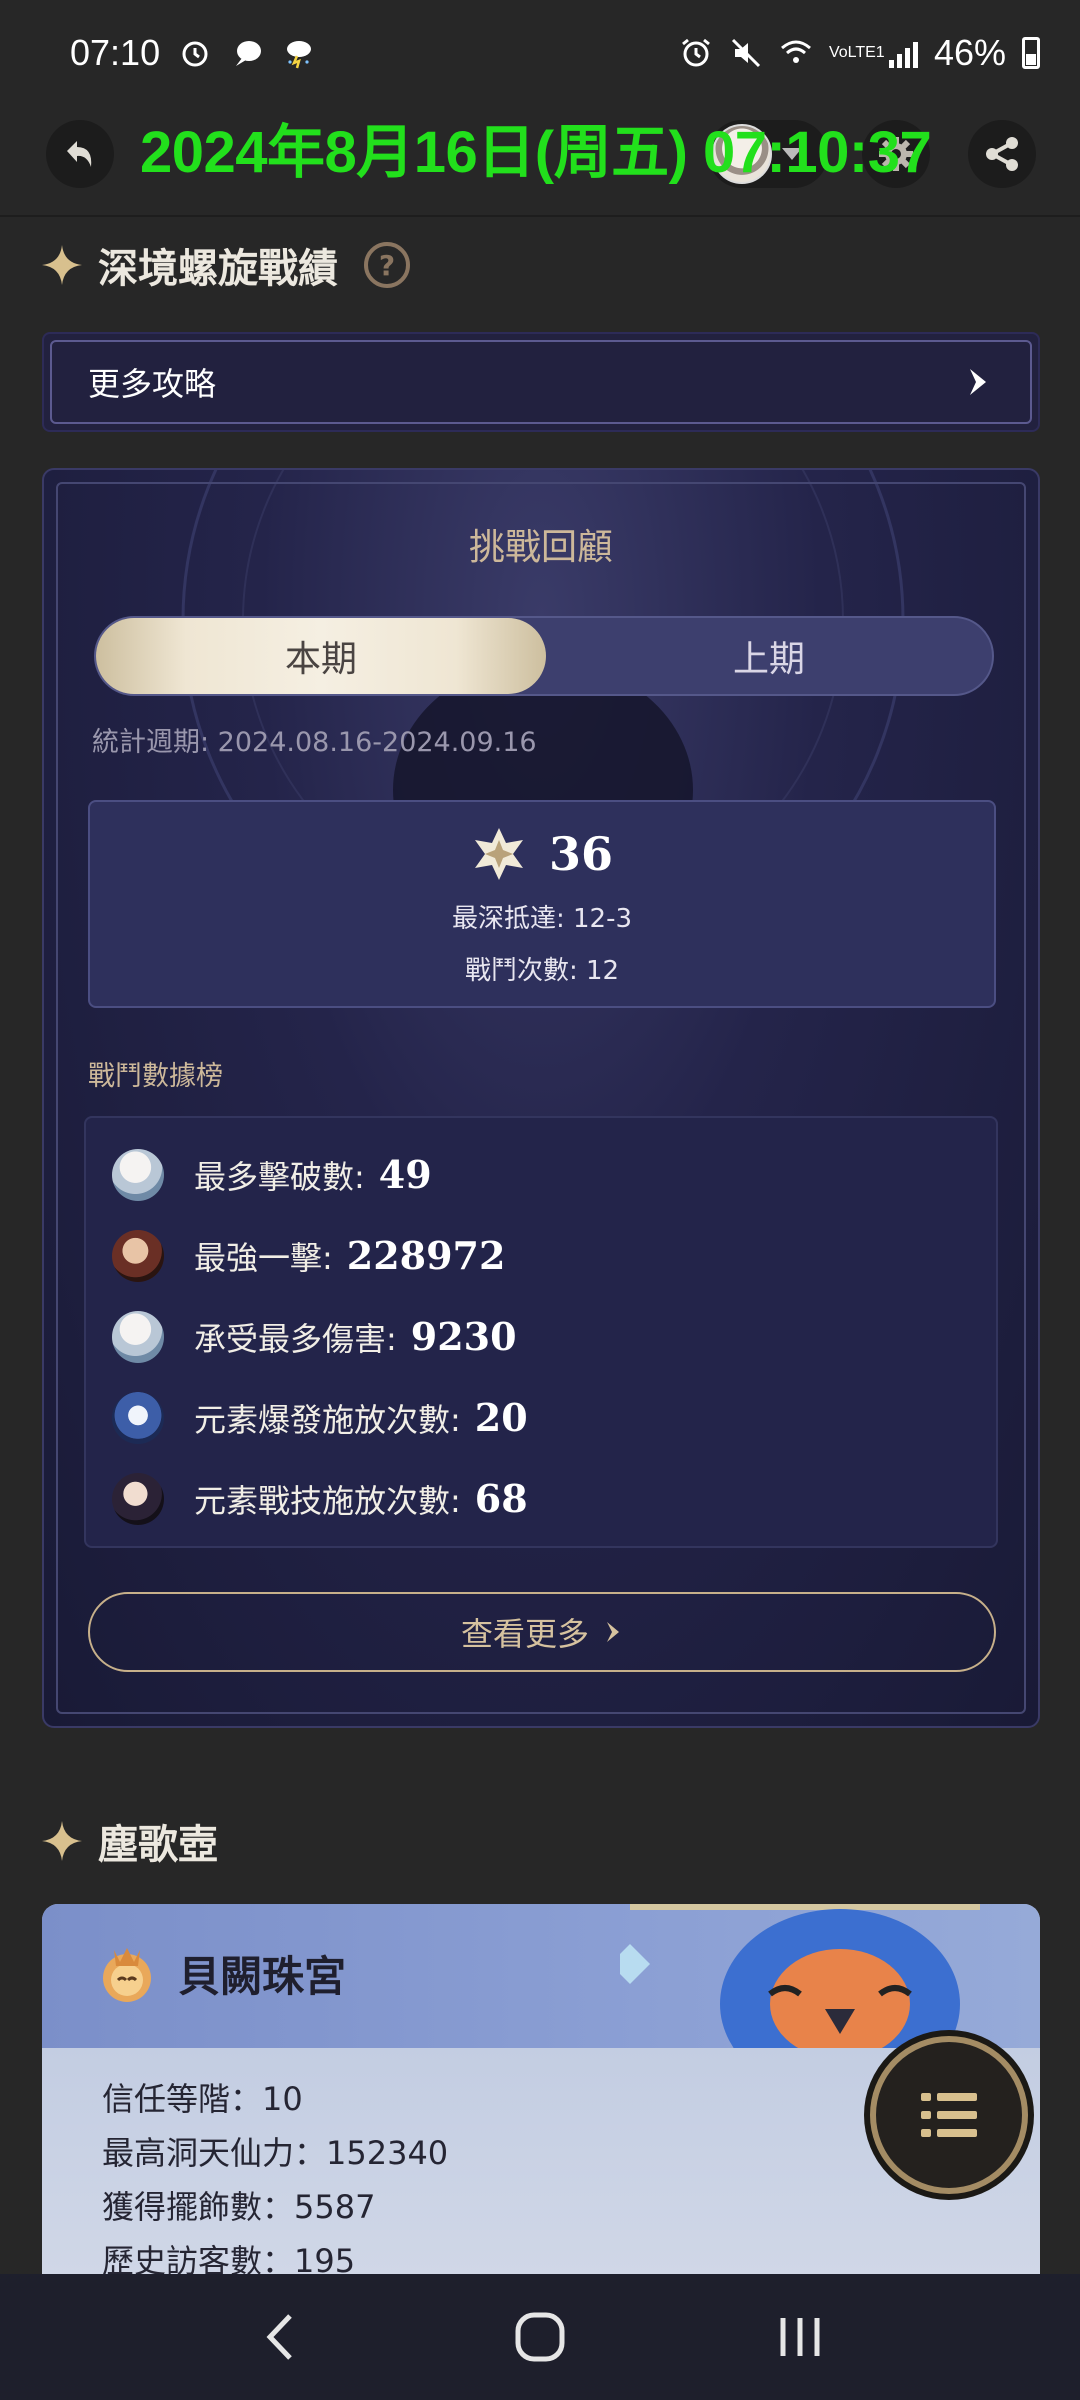 The width and height of the screenshot is (1080, 2400). I want to click on ranking-value: 20, so click(501, 1417).